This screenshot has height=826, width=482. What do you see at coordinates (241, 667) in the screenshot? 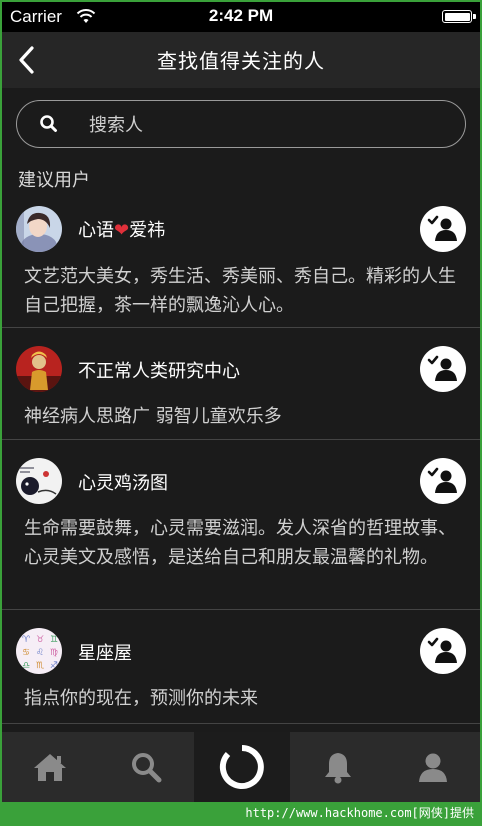
I see `user-list-item: ♈ ♉ ♊ ♋ ♌ ♍ ♎ ♏ ♐ 星座屋 指点你的现在，预测你的未来` at bounding box center [241, 667].